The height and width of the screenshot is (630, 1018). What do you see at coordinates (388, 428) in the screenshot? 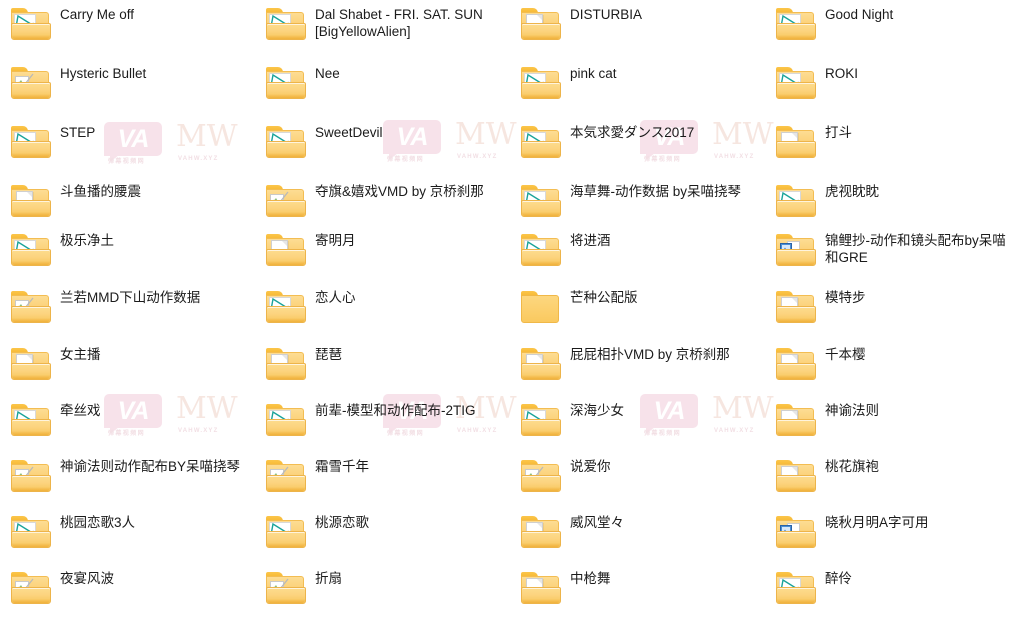
I see `folder-item: 前辈-模型和动作配布-2TIG` at bounding box center [388, 428].